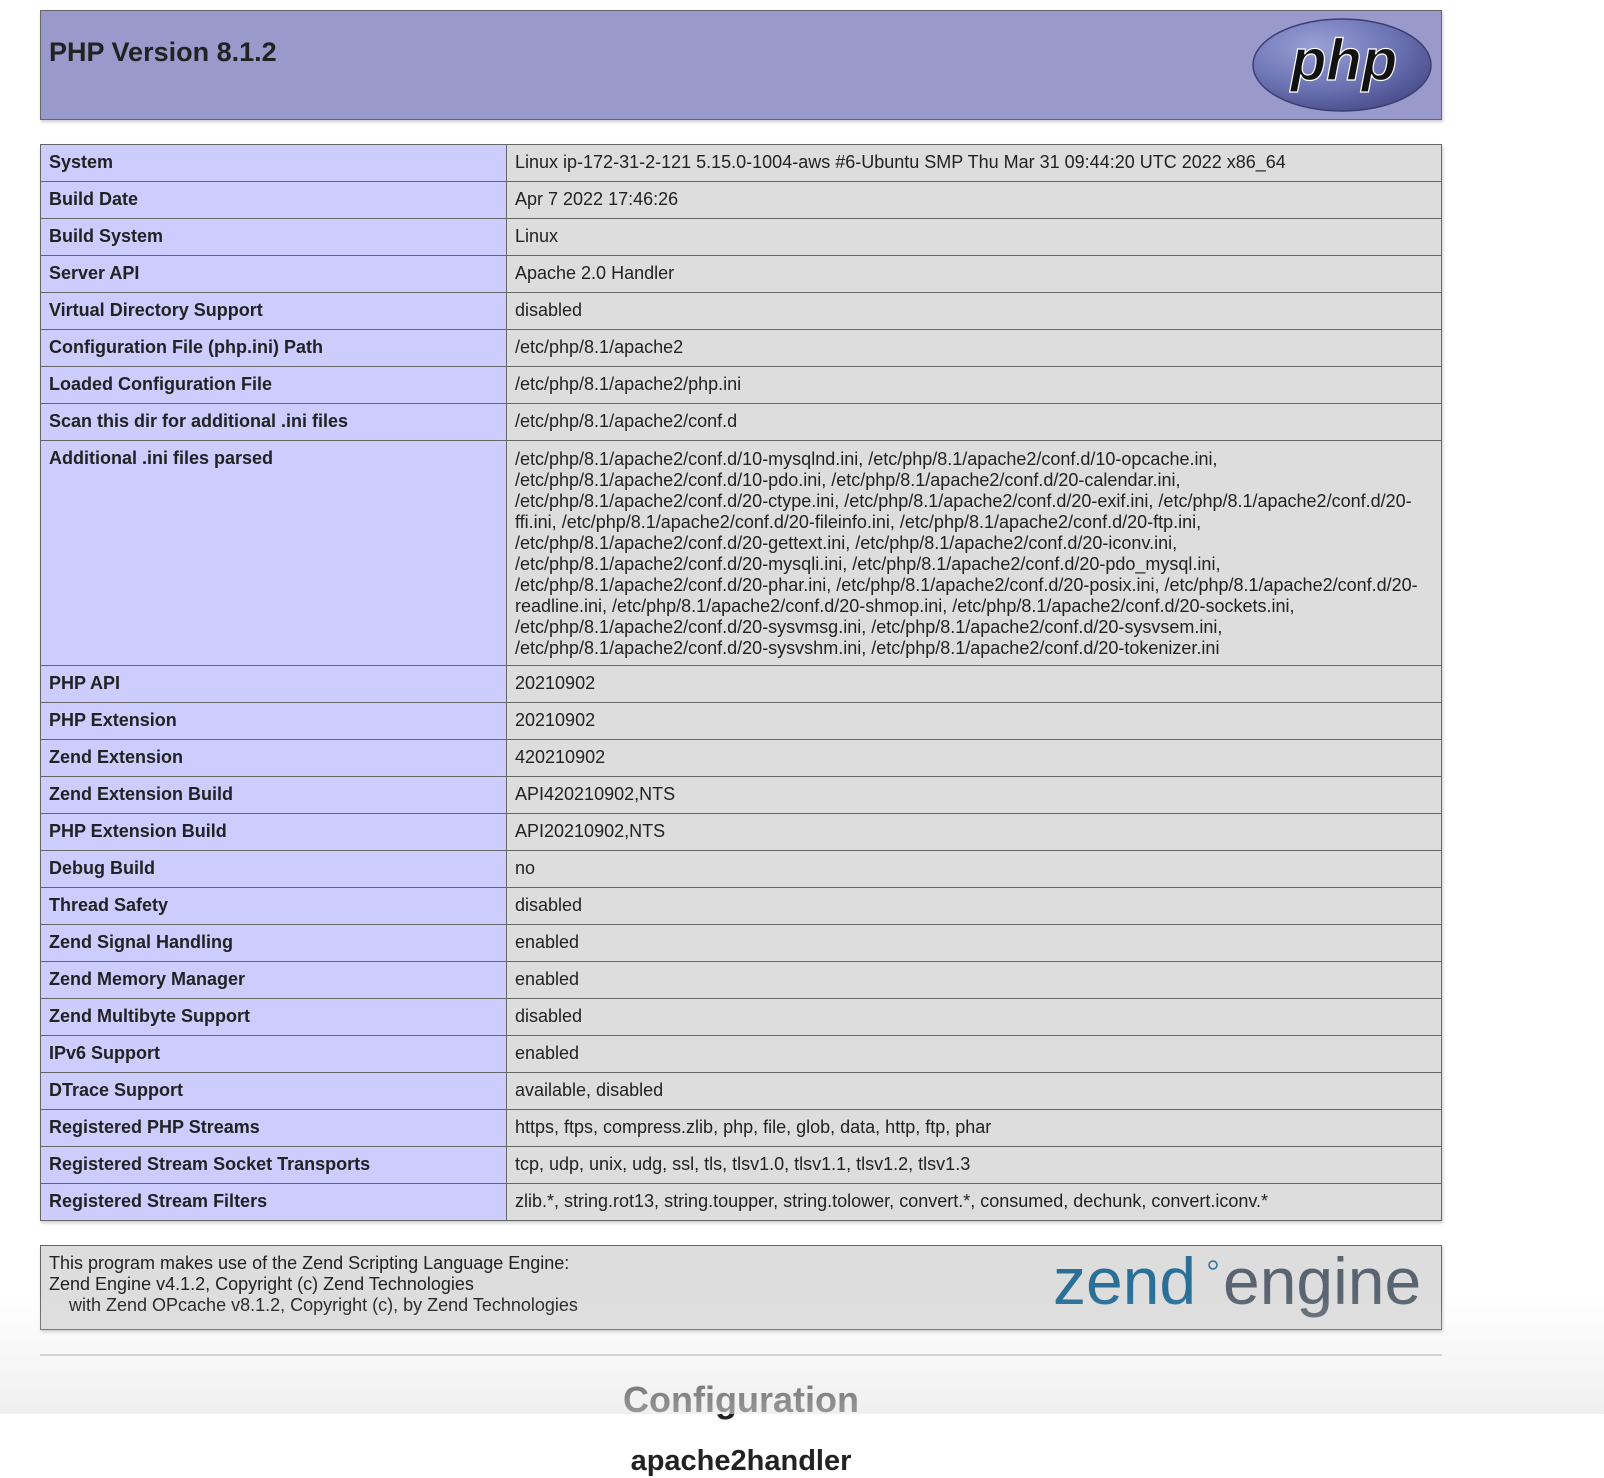  I want to click on php-logo-text: php, so click(1343, 60).